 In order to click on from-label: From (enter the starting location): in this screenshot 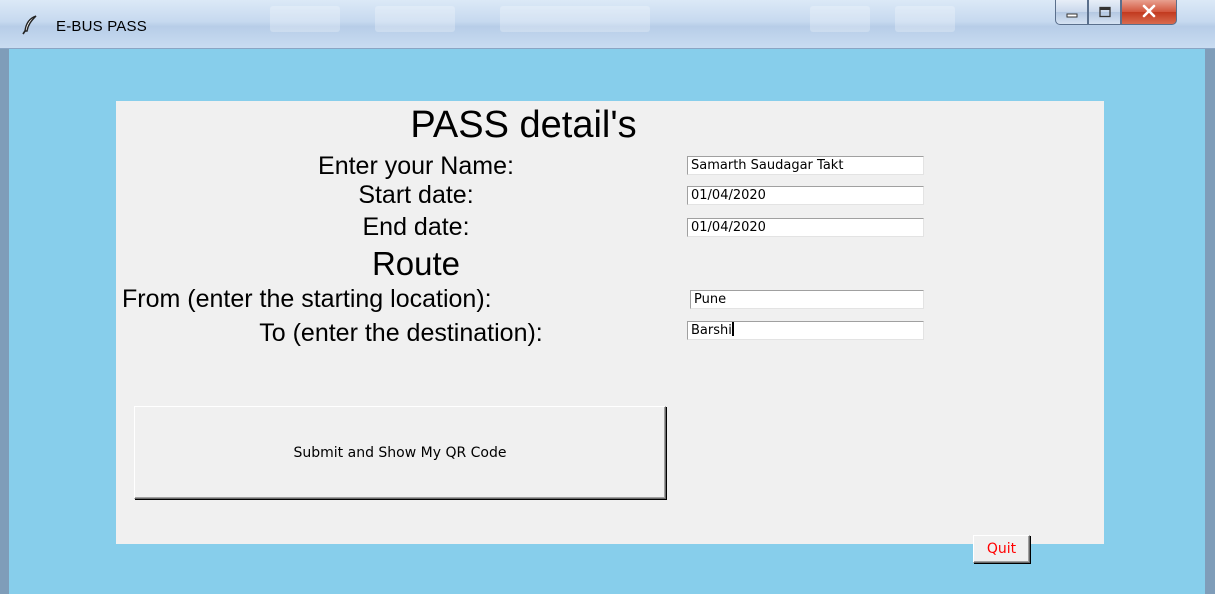, I will do `click(307, 299)`.